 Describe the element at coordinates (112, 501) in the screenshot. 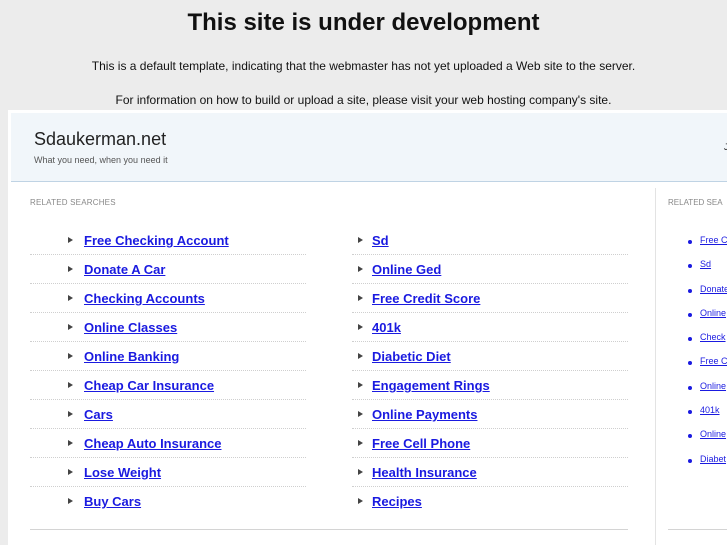

I see `search-link: Buy Cars` at that location.